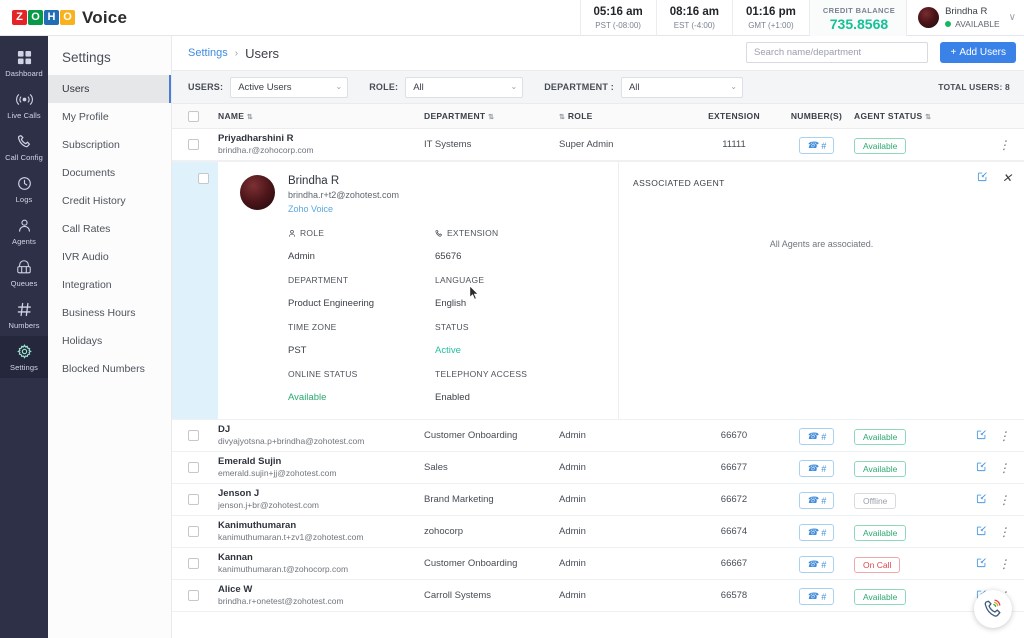 This screenshot has width=1024, height=638. What do you see at coordinates (982, 178) in the screenshot?
I see `edit-icon` at bounding box center [982, 178].